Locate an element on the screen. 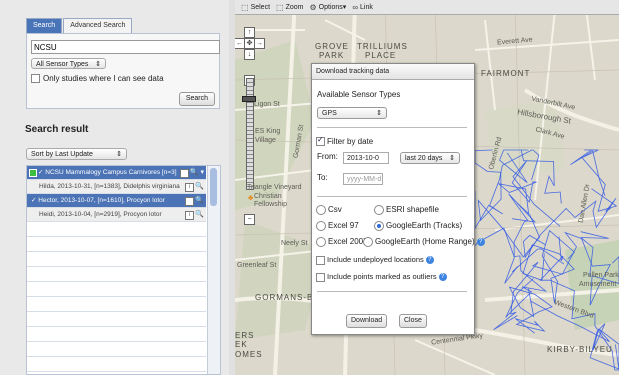  study-color-swatch is located at coordinates (33, 173).